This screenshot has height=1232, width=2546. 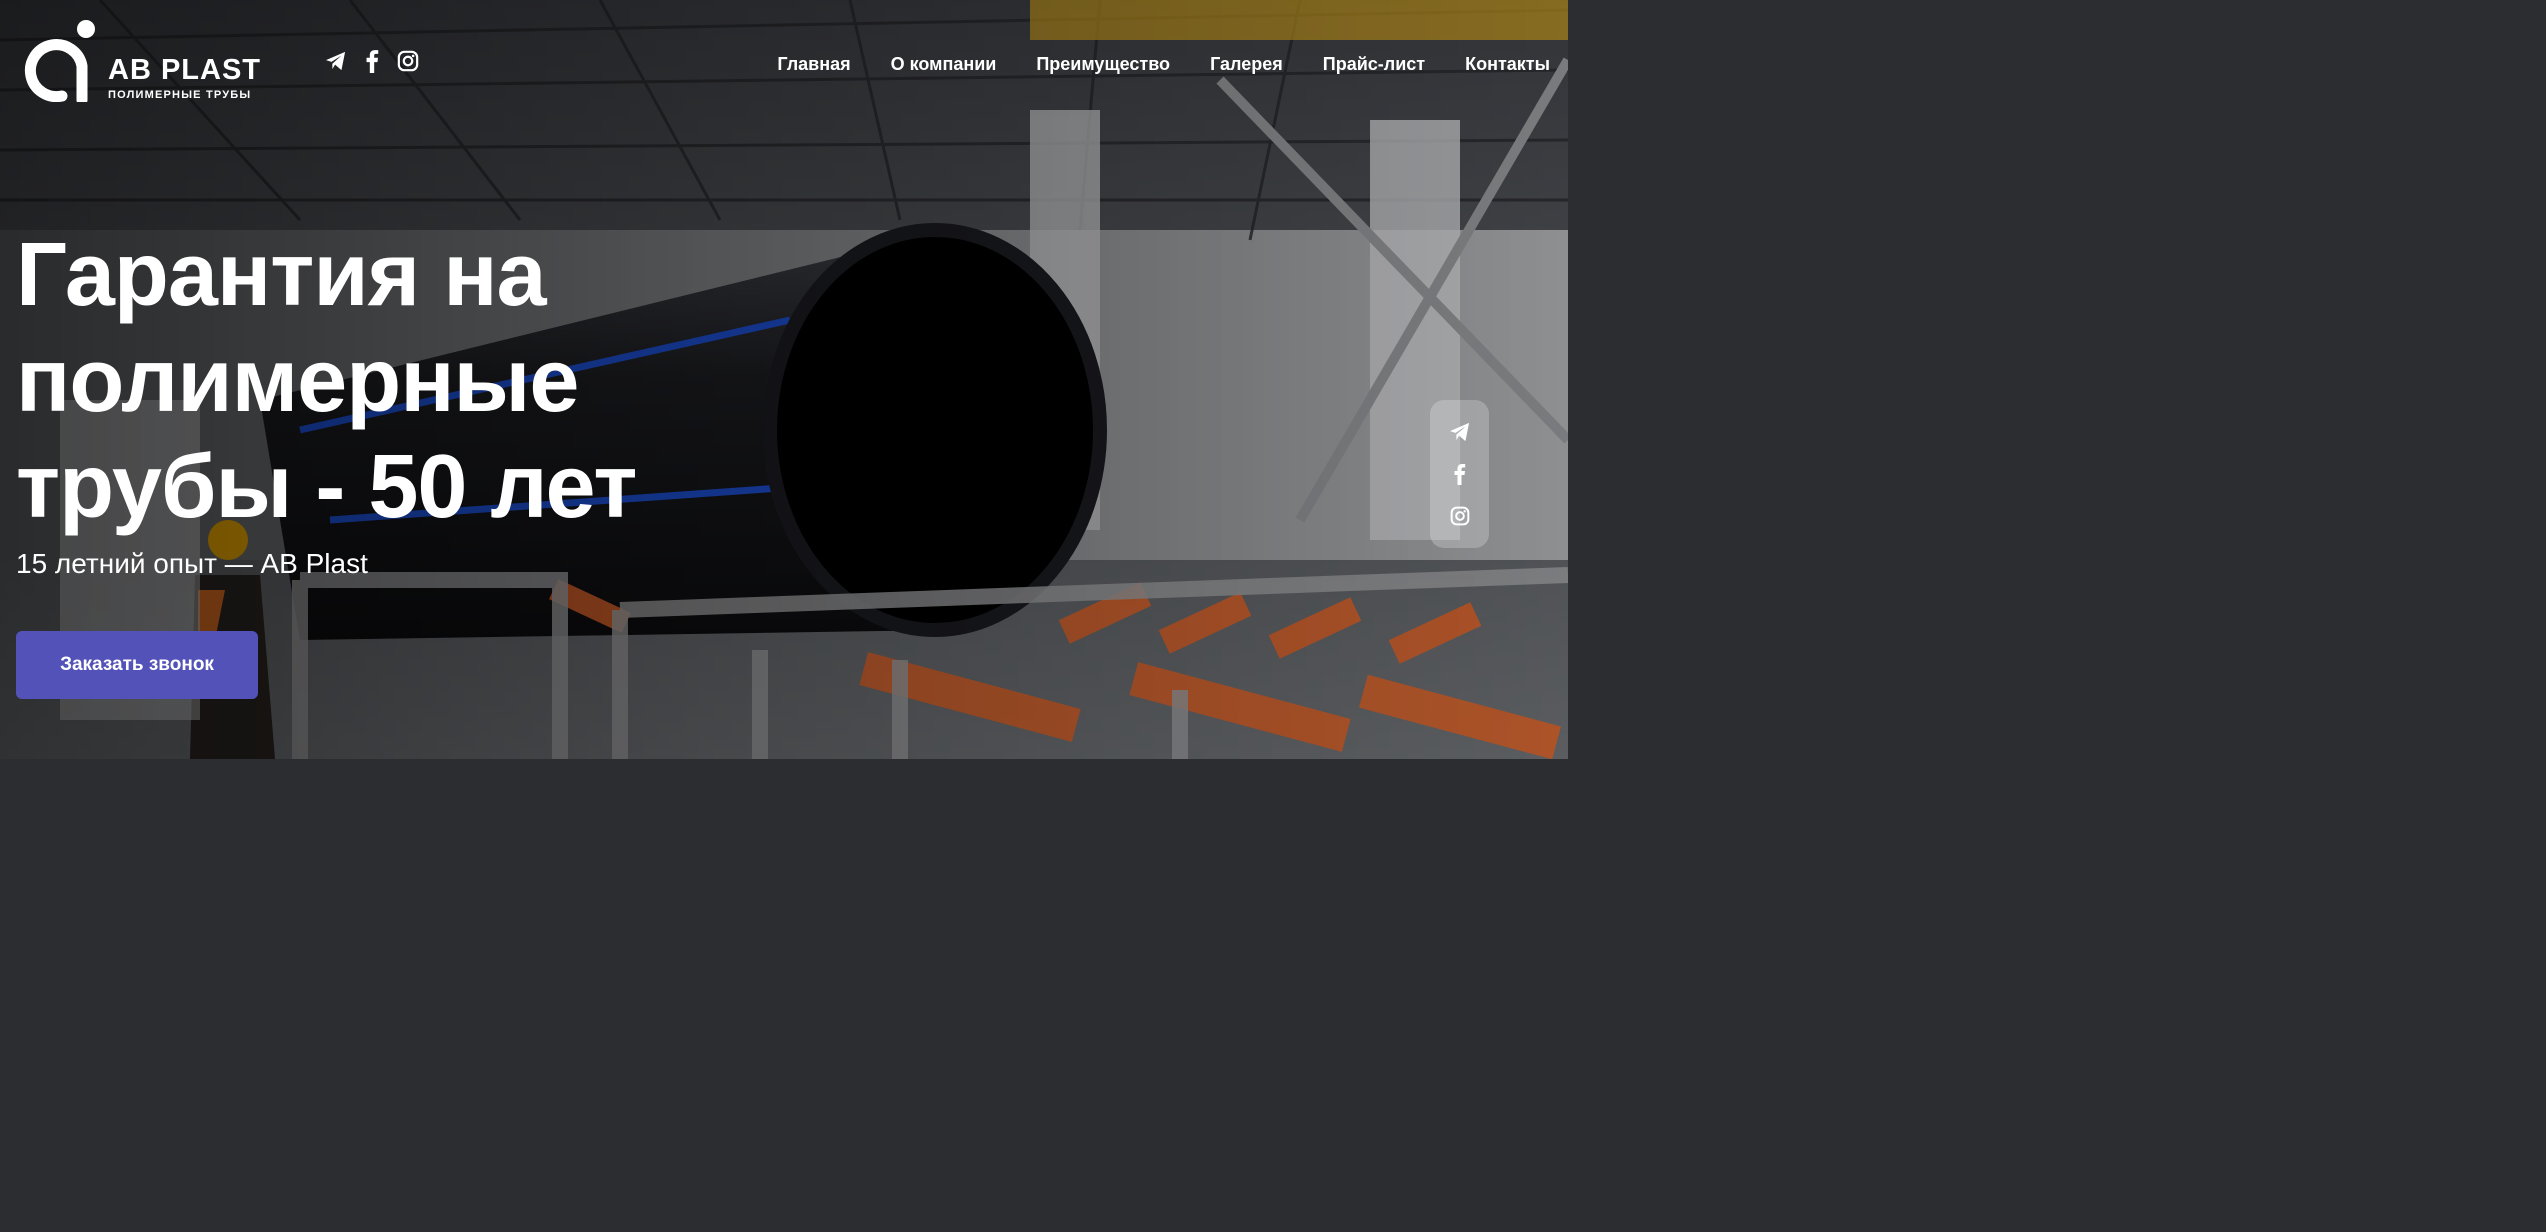 What do you see at coordinates (944, 64) in the screenshot?
I see `nav-item-about: О компании` at bounding box center [944, 64].